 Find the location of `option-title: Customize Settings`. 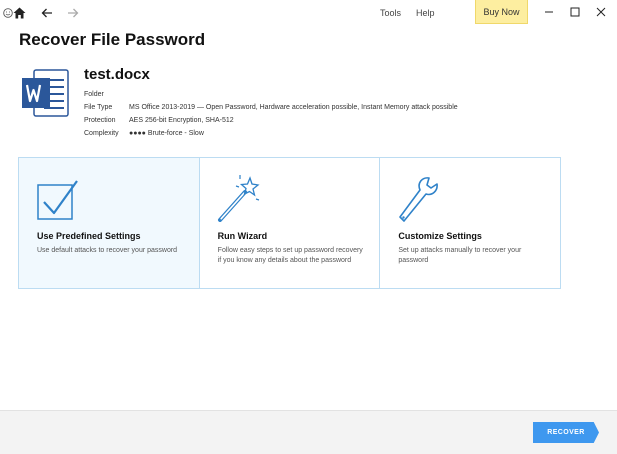

option-title: Customize Settings is located at coordinates (440, 236).